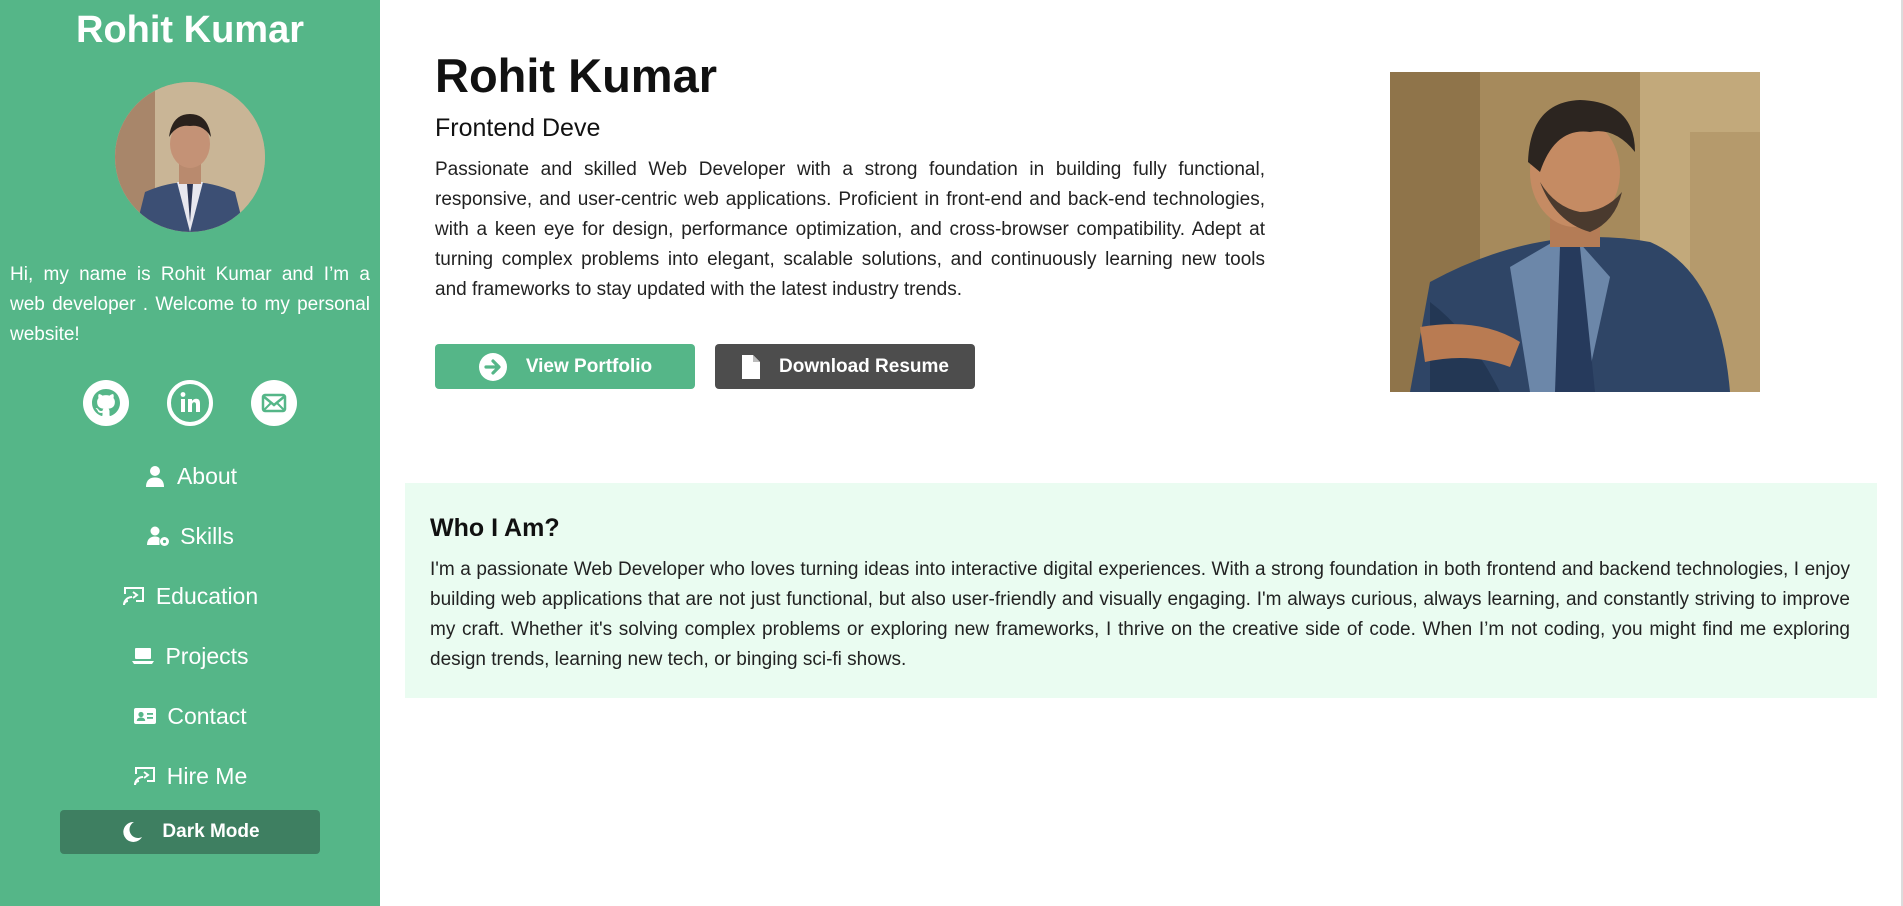  I want to click on address-card-icon, so click(145, 716).